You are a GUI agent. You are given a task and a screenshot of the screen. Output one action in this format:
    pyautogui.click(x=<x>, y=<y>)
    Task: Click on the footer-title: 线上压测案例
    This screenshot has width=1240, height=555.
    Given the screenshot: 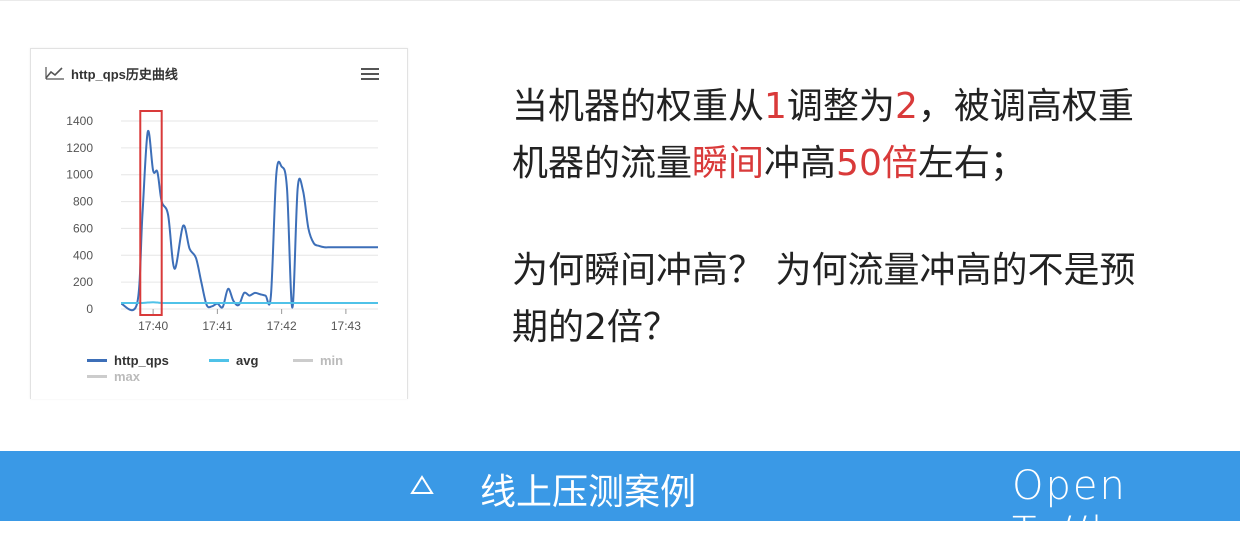 What is the action you would take?
    pyautogui.click(x=588, y=492)
    